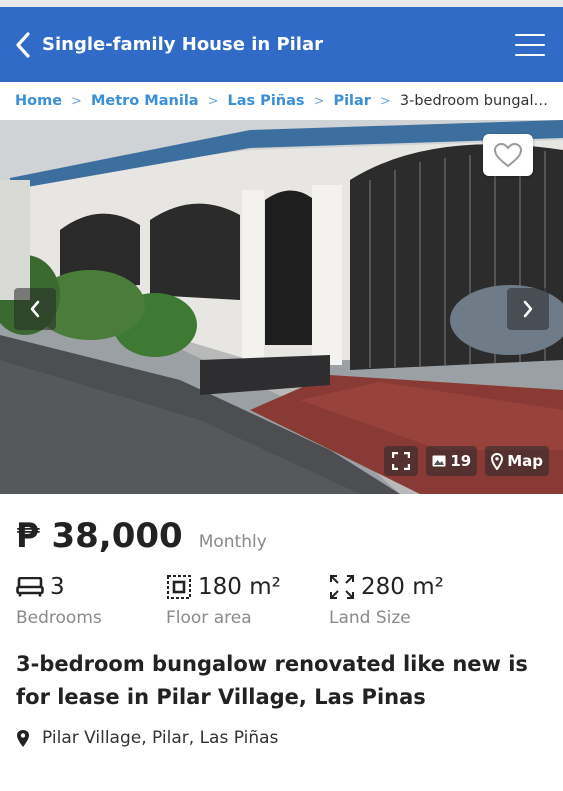 This screenshot has height=791, width=563. Describe the element at coordinates (91, 601) in the screenshot. I see `bedrooms-stat: 3 Bedrooms` at that location.